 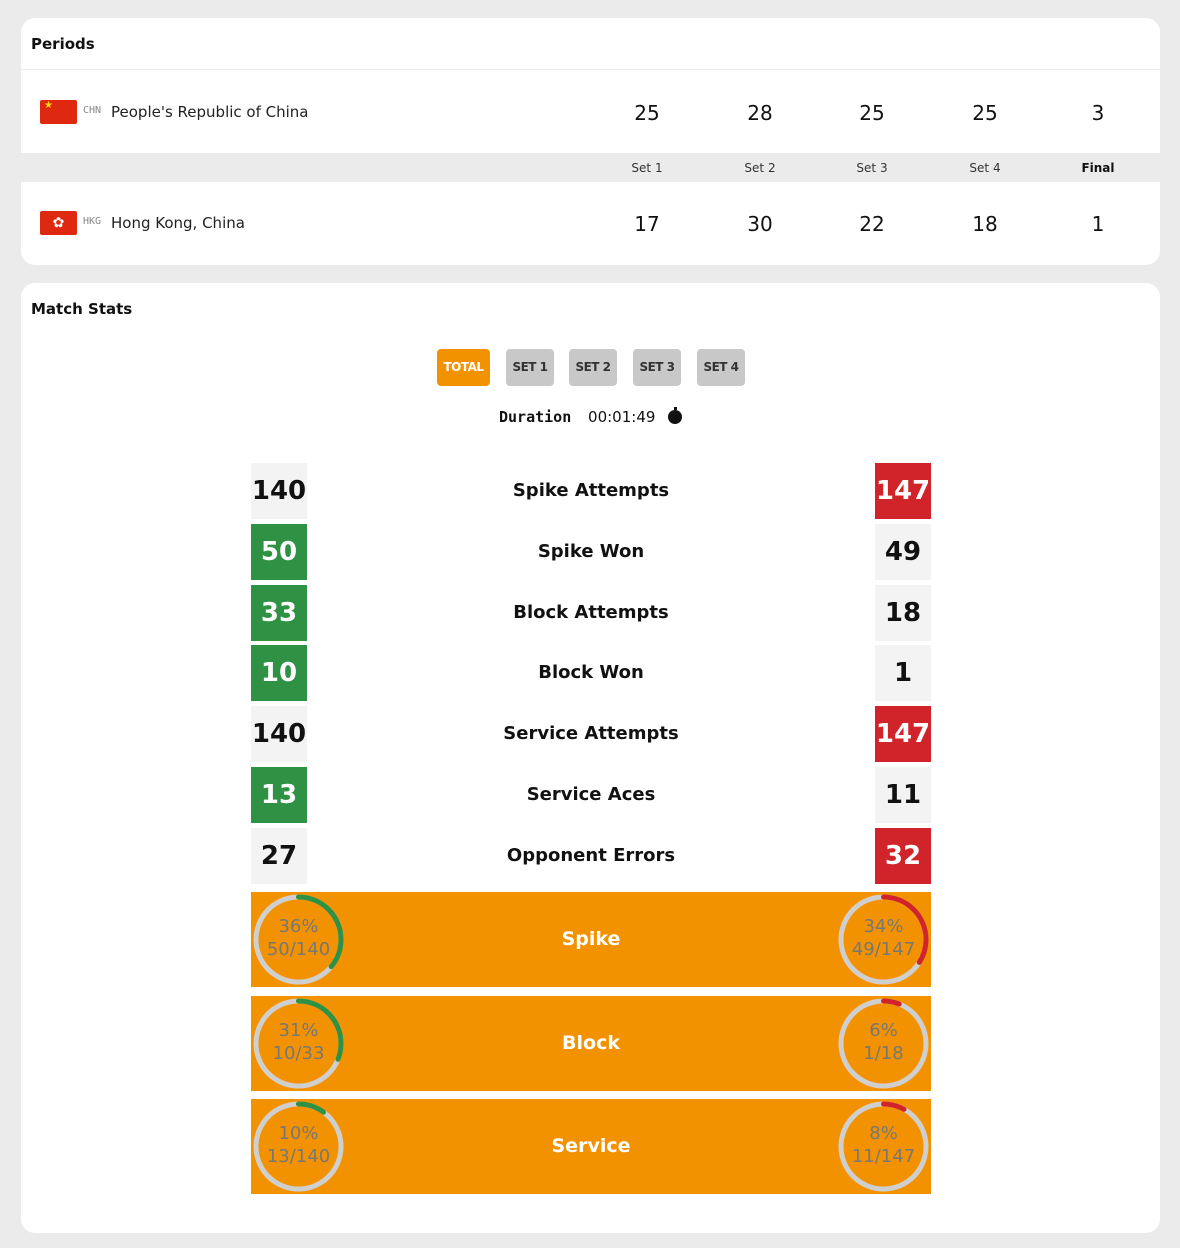 I want to click on hong-kong-flag-icon: ✿, so click(x=58, y=223).